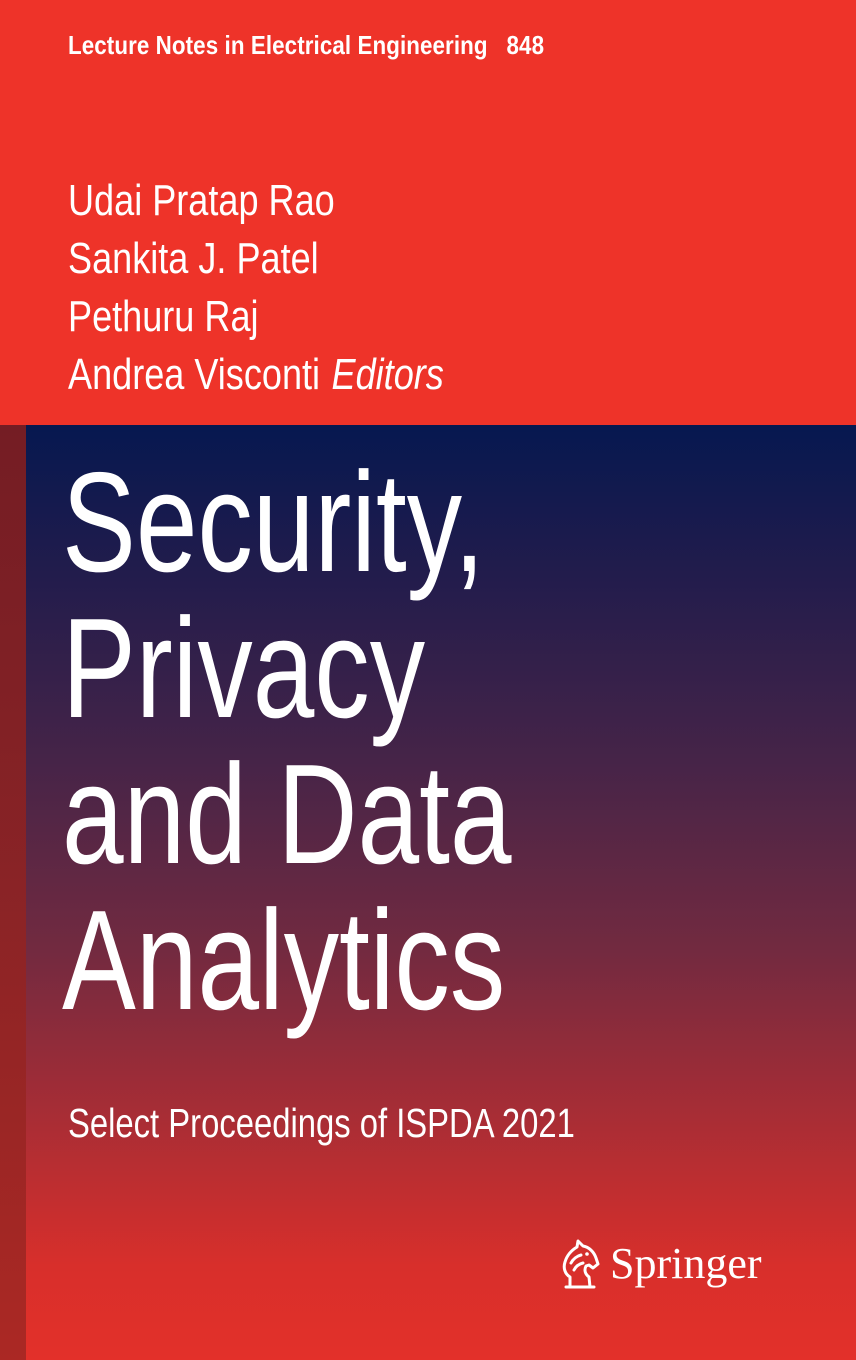 The width and height of the screenshot is (856, 1360). What do you see at coordinates (163, 316) in the screenshot?
I see `editor-name: Pethuru Raj` at bounding box center [163, 316].